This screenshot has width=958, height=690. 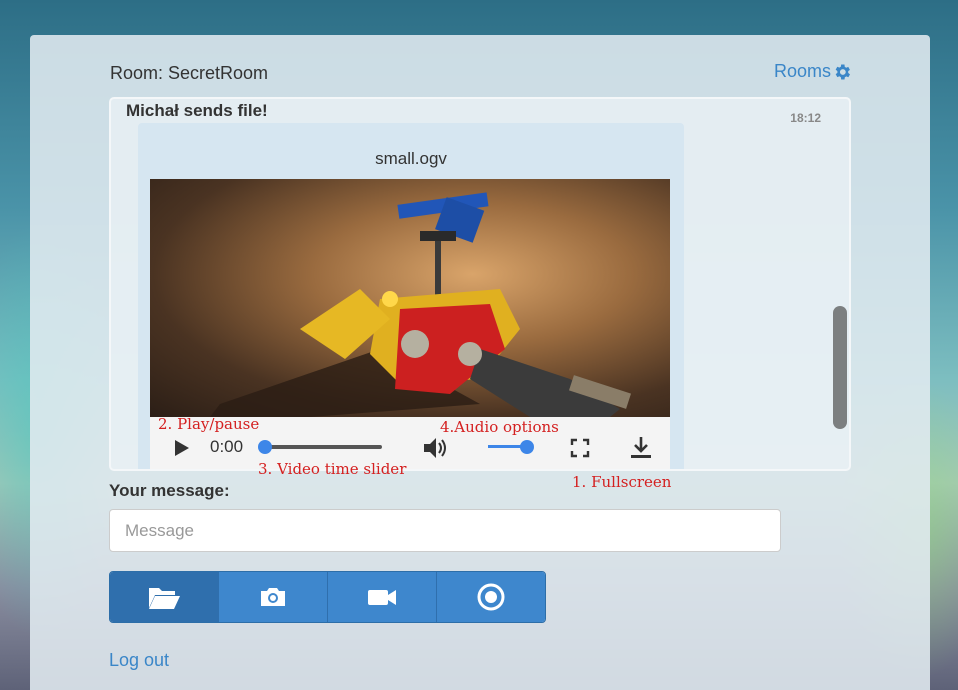 I want to click on record-icon, so click(x=491, y=597).